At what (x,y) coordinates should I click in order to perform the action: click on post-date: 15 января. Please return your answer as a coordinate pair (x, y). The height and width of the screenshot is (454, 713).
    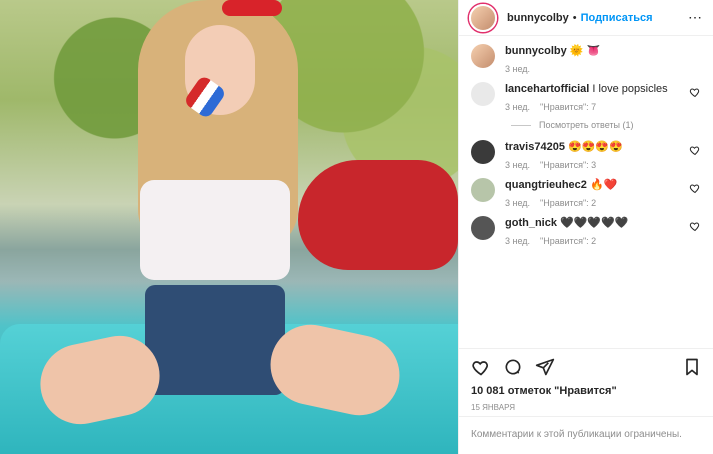
    Looking at the image, I should click on (586, 407).